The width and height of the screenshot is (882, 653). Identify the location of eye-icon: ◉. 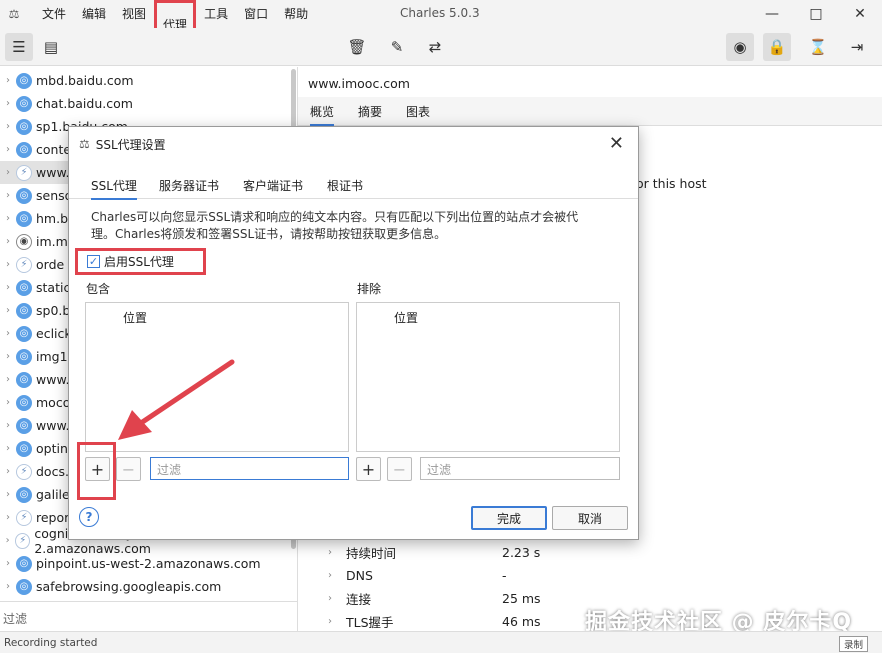
(24, 241).